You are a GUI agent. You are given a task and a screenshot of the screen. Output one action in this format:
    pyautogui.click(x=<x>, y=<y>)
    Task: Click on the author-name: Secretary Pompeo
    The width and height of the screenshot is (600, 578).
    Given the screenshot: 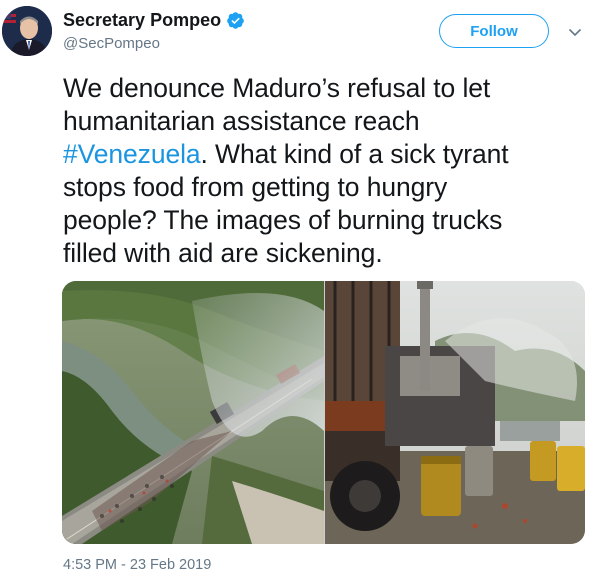 What is the action you would take?
    pyautogui.click(x=142, y=20)
    